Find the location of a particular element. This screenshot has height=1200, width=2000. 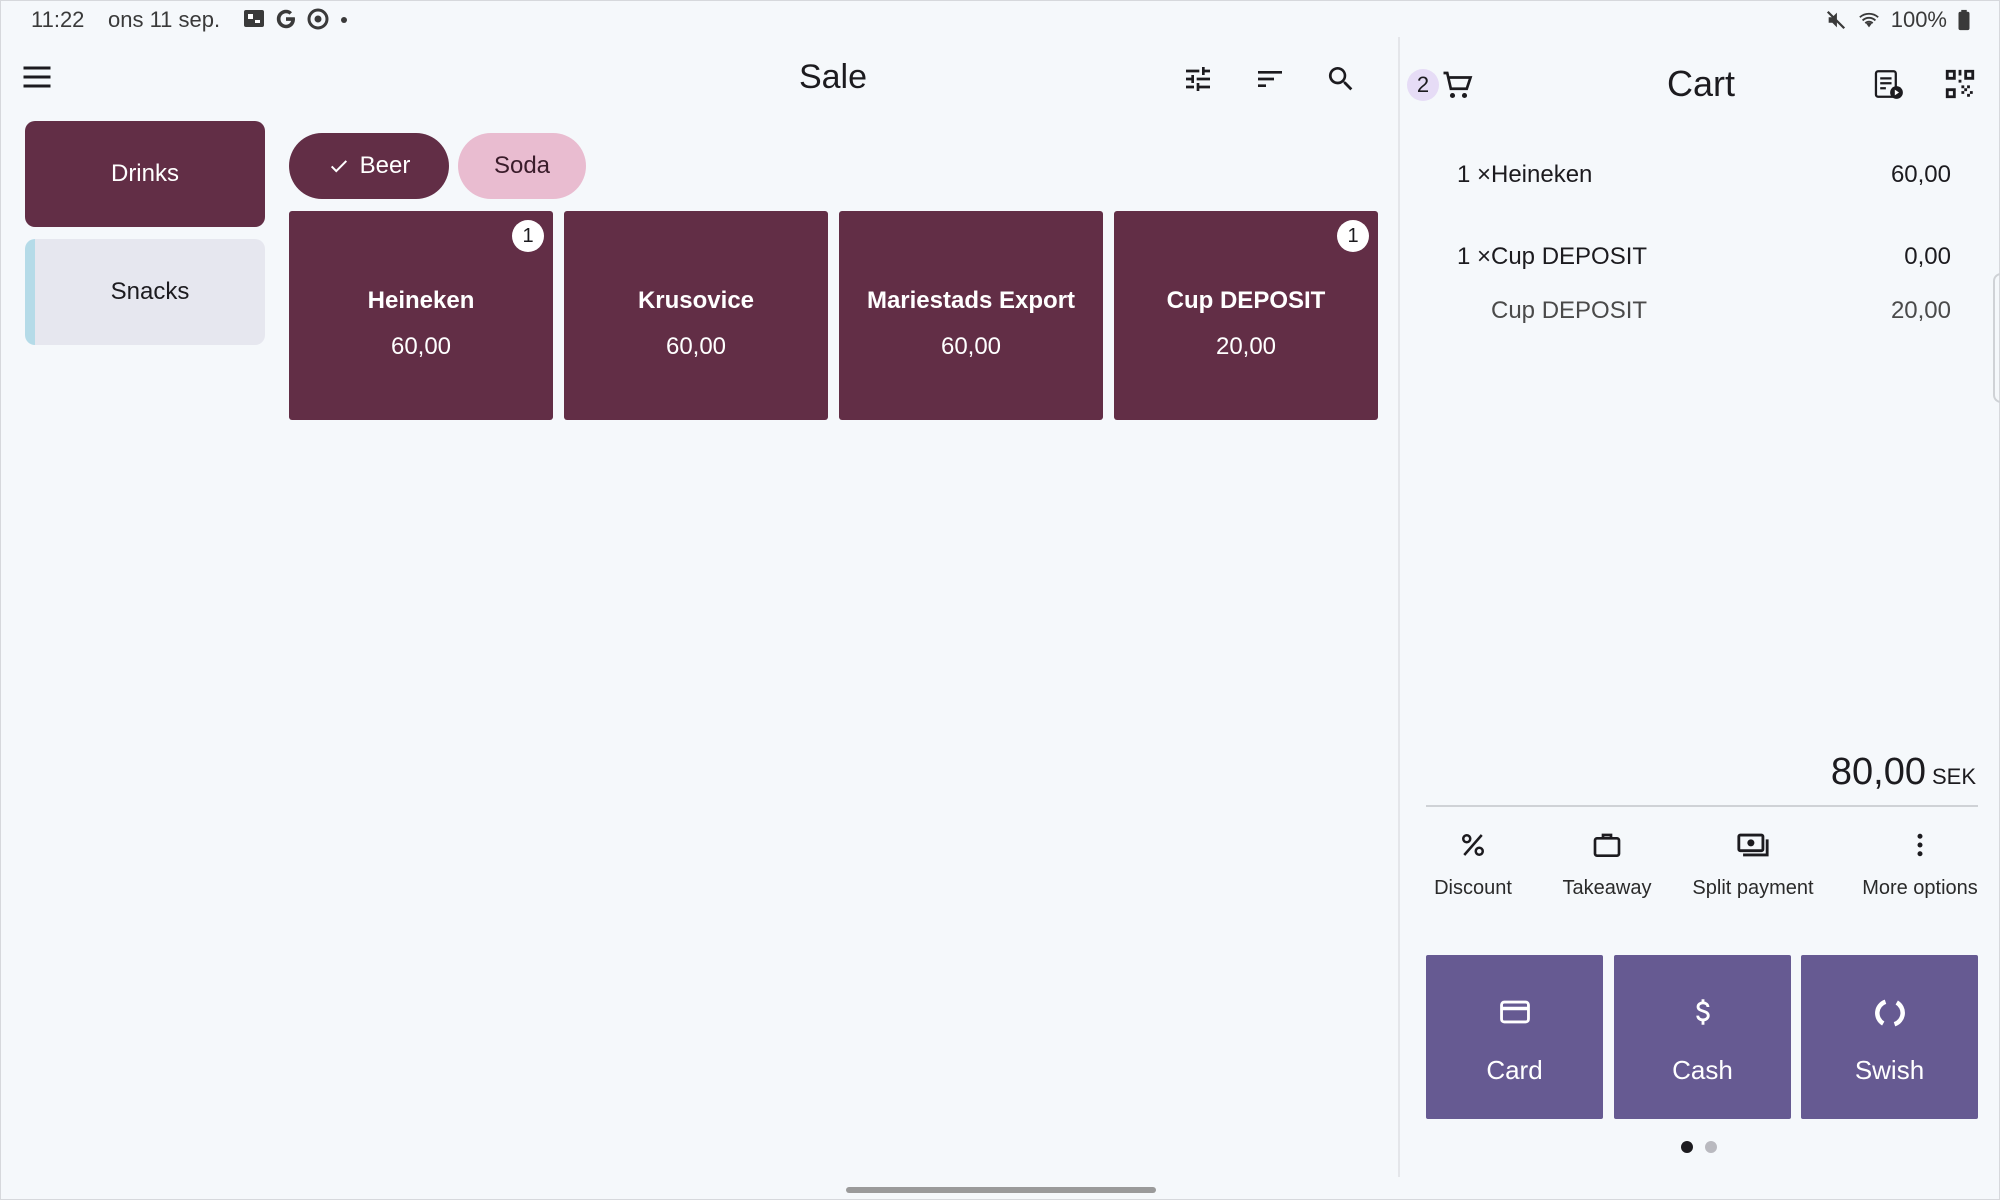

more-vert-icon is located at coordinates (1920, 845).